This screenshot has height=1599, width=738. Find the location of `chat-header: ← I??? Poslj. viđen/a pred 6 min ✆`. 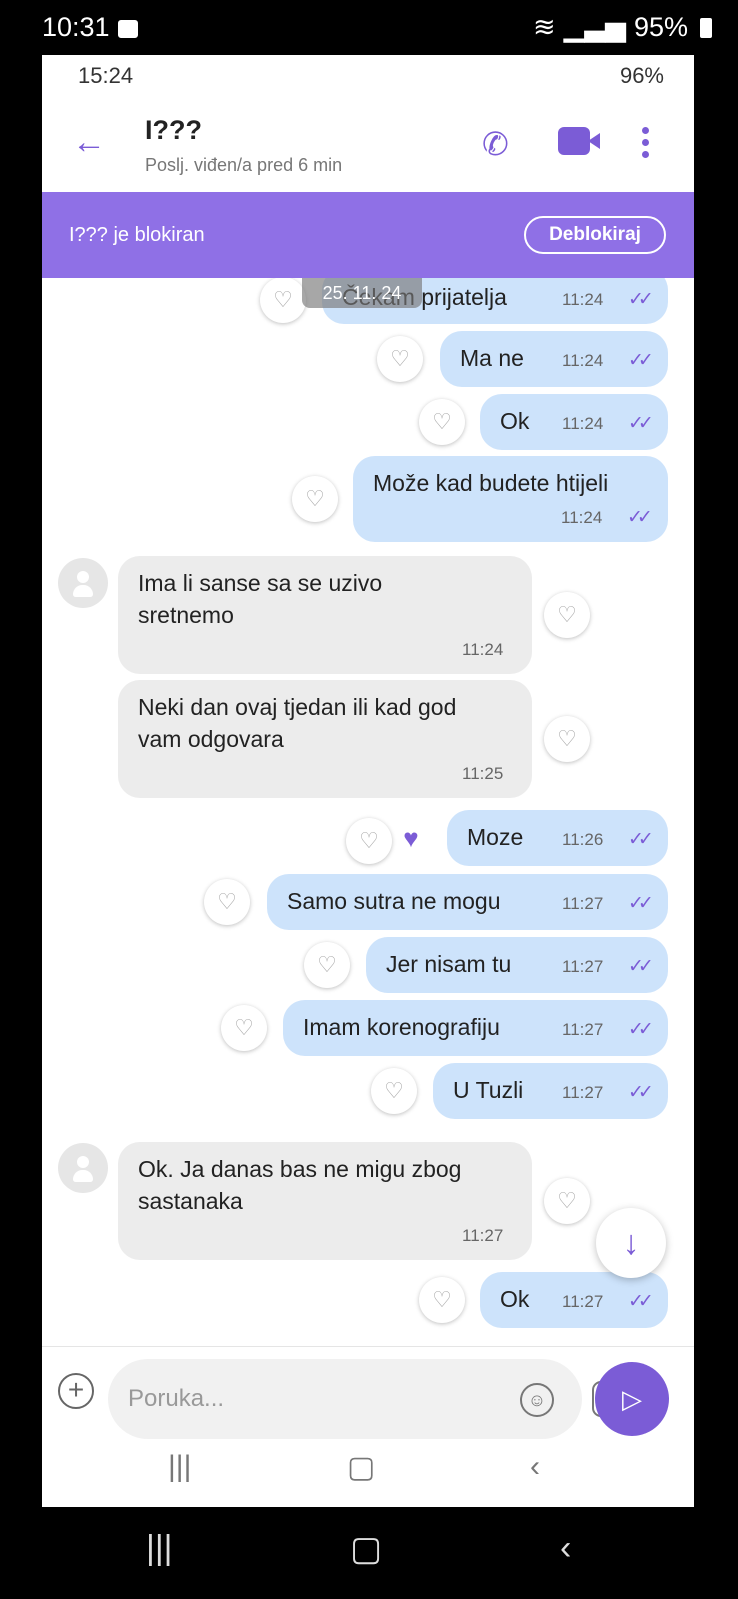

chat-header: ← I??? Poslj. viđen/a pred 6 min ✆ is located at coordinates (368, 144).